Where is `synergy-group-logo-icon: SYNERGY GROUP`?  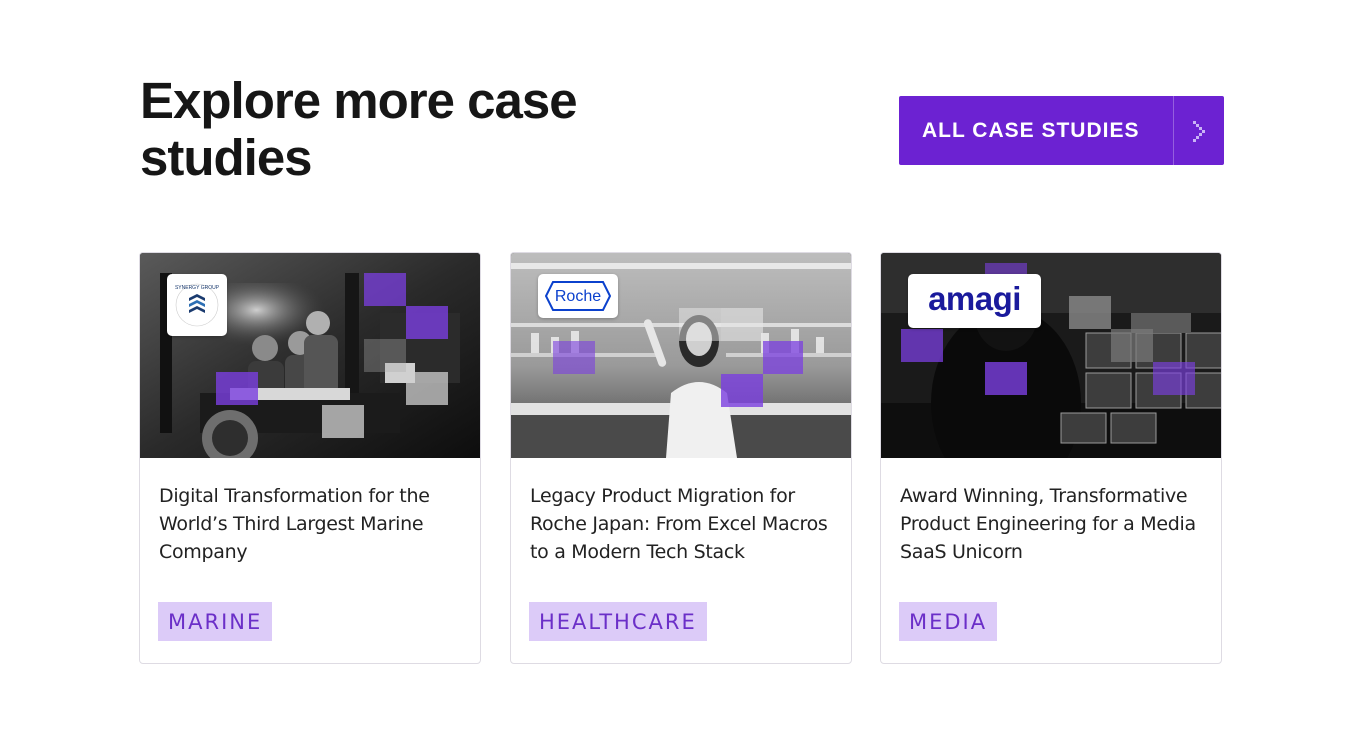 synergy-group-logo-icon: SYNERGY GROUP is located at coordinates (197, 305).